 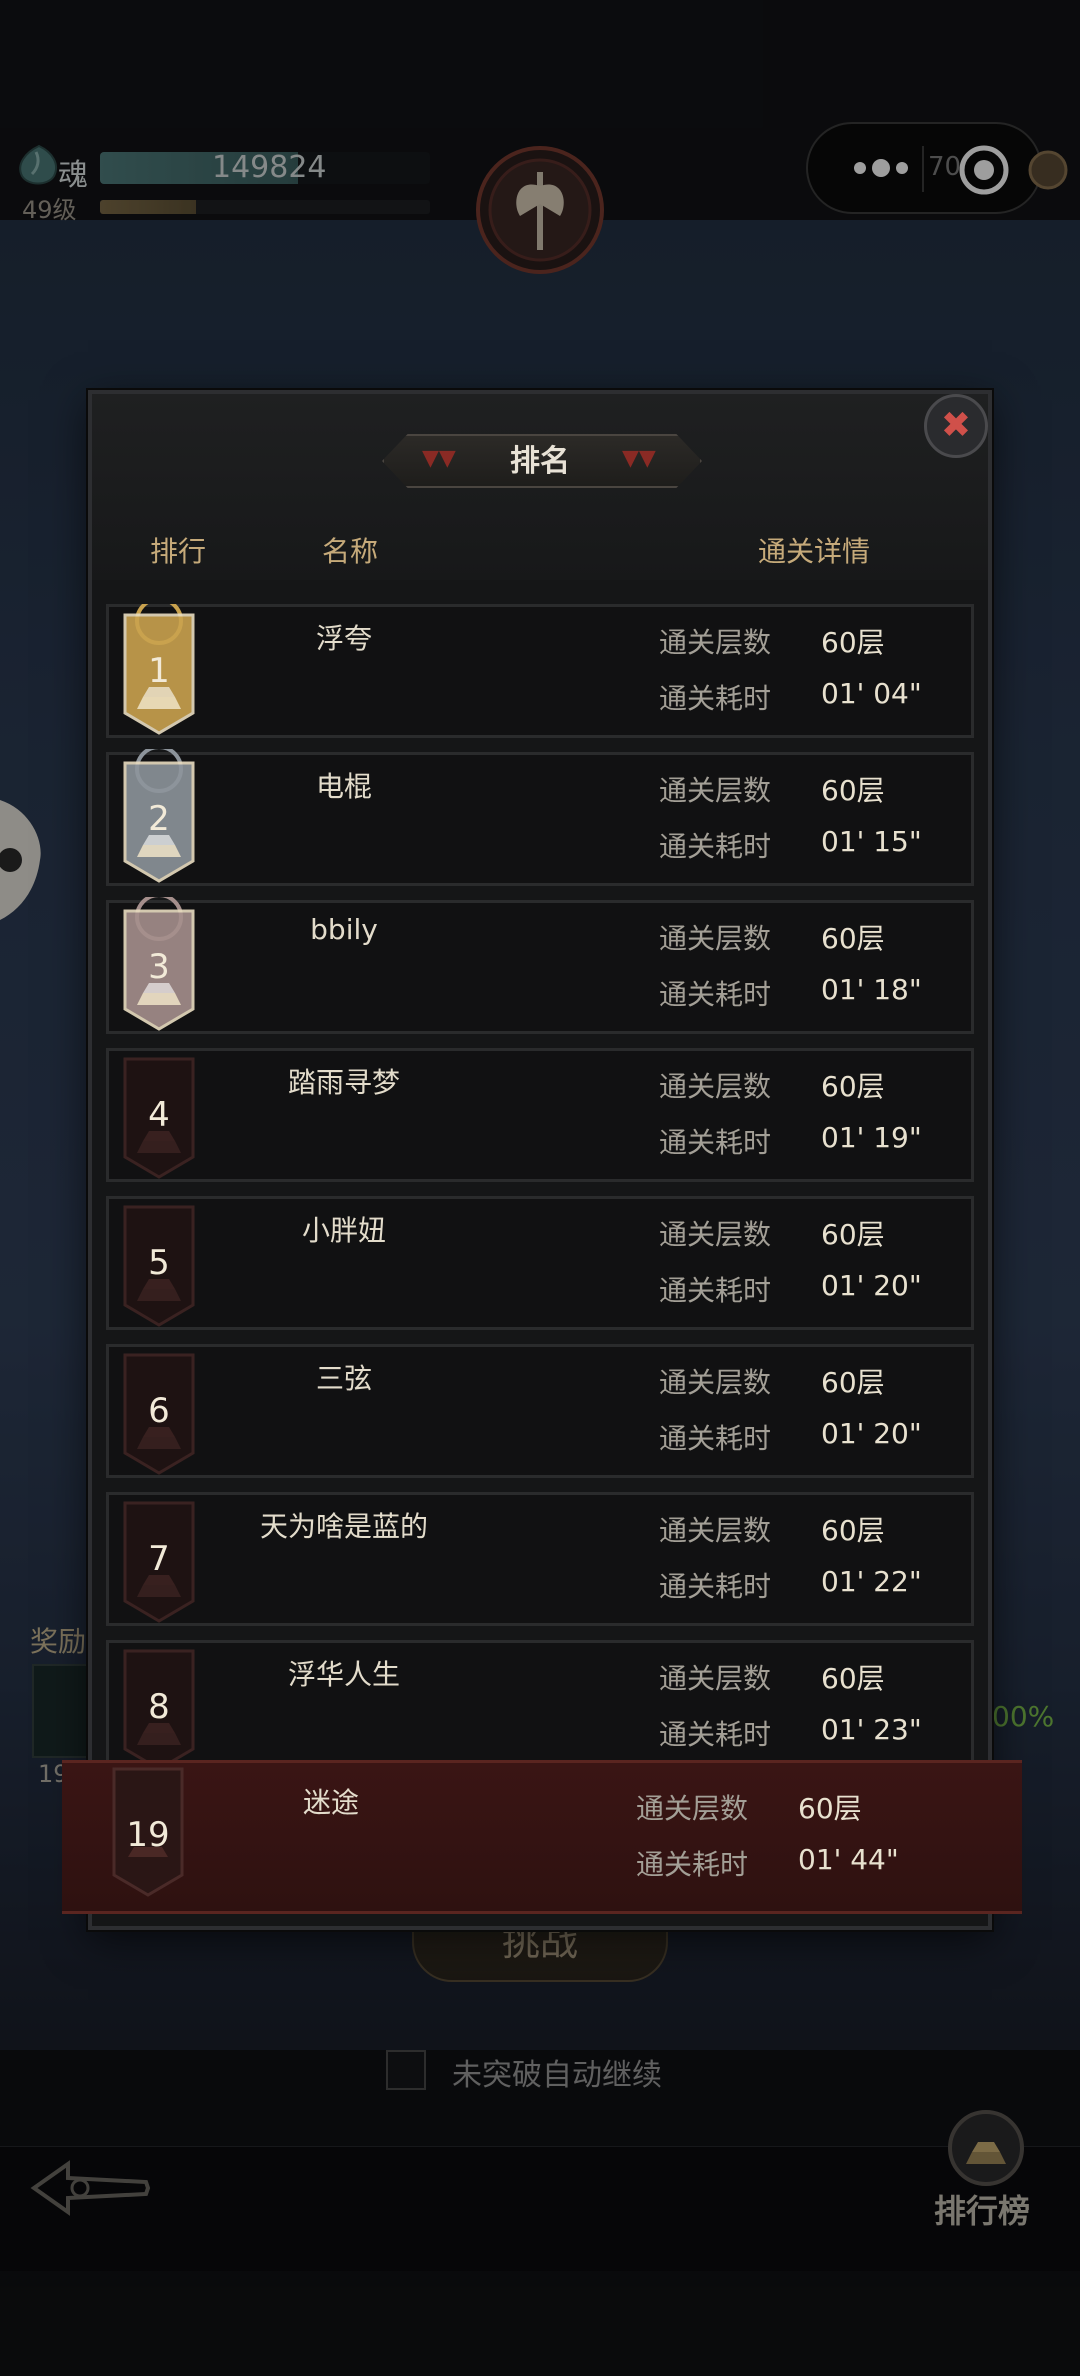 What do you see at coordinates (343, 786) in the screenshot?
I see `player-name: 电棍` at bounding box center [343, 786].